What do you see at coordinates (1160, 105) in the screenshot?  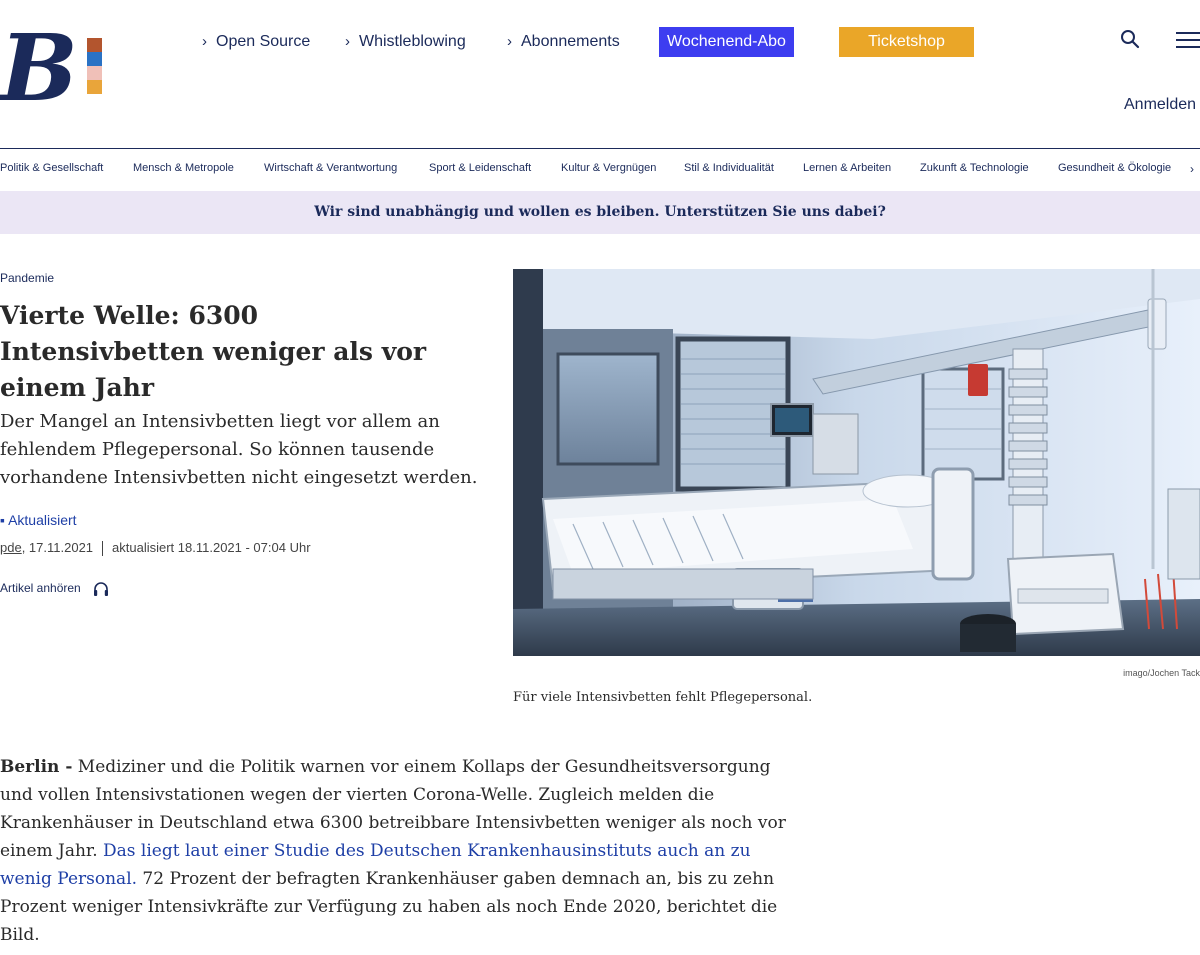 I see `login-link: Anmelden` at bounding box center [1160, 105].